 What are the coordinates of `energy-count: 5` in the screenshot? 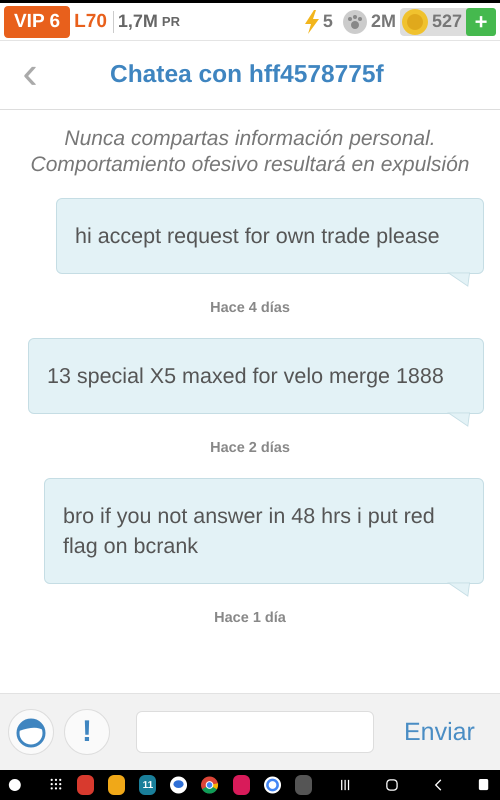 It's located at (327, 21).